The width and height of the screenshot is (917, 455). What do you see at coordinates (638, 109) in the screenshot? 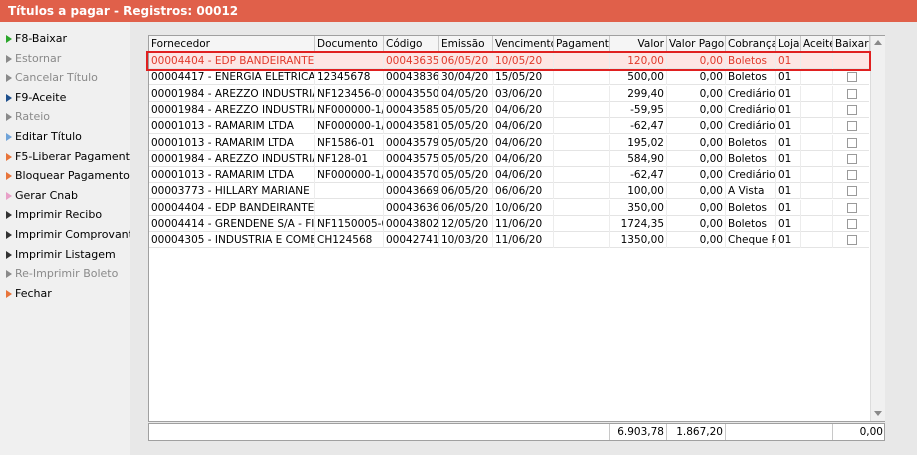
I see `table-cell: -59,95` at bounding box center [638, 109].